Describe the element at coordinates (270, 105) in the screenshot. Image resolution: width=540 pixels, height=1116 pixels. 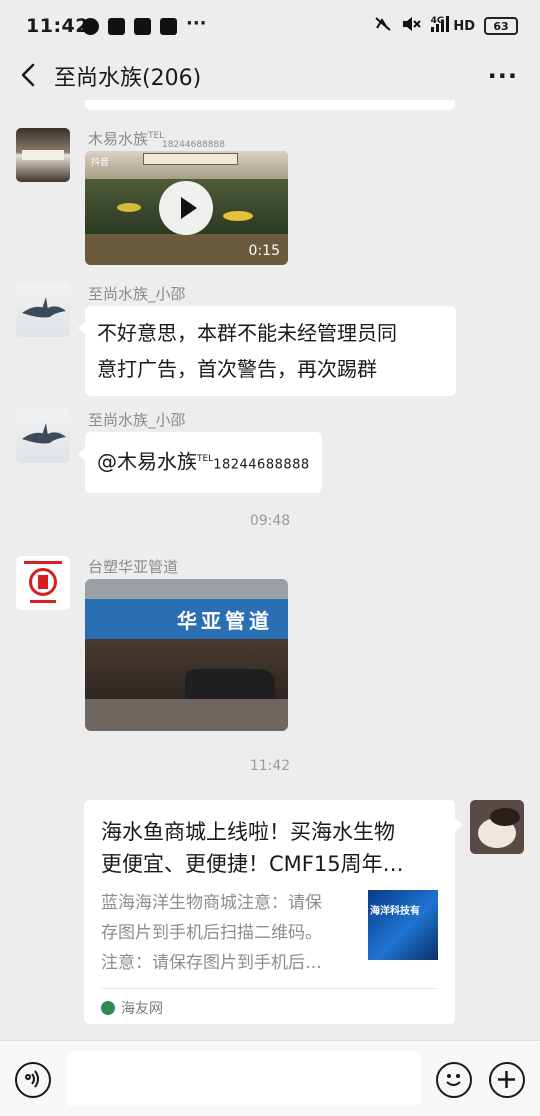
I see `previous-message-bubble` at that location.